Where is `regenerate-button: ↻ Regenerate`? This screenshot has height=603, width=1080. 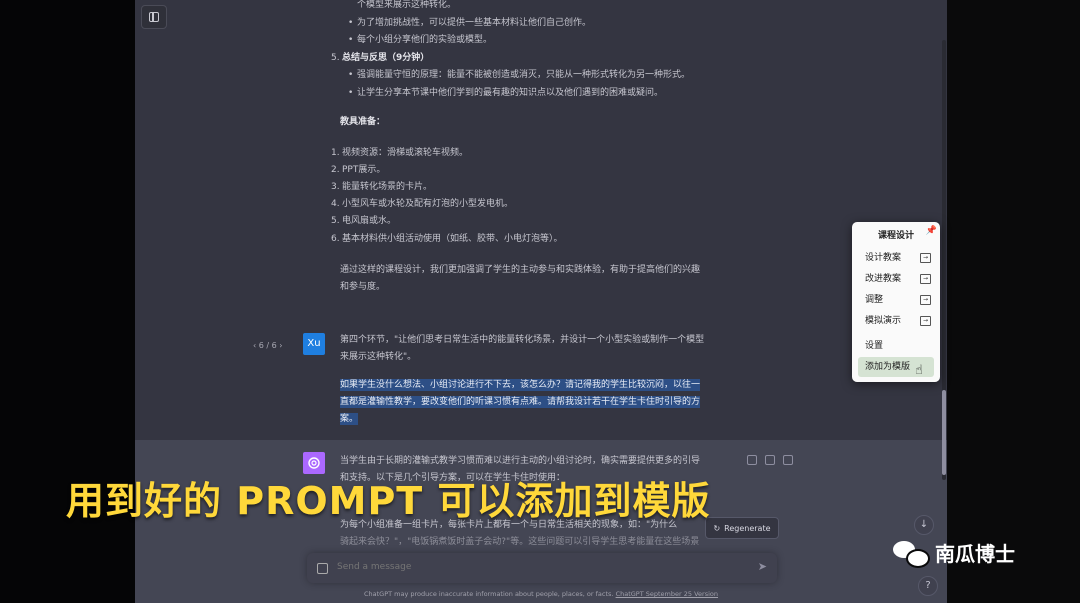
regenerate-button: ↻ Regenerate is located at coordinates (742, 528).